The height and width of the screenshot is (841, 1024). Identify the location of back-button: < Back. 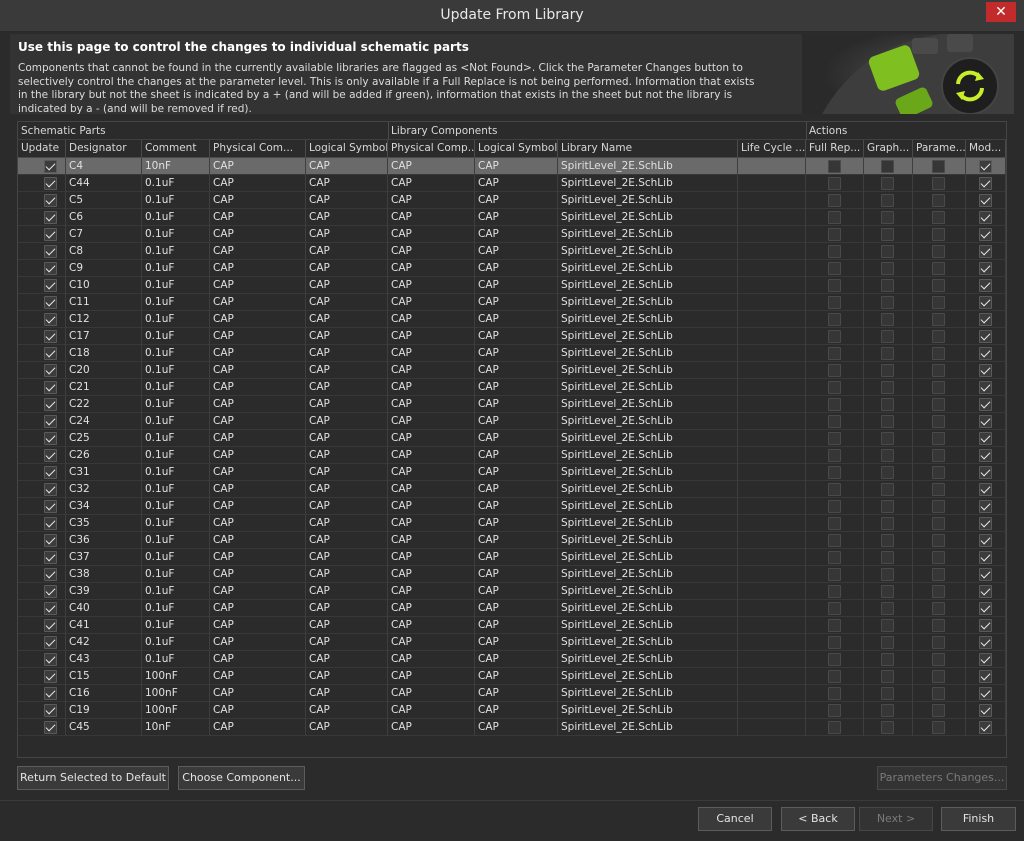
(818, 819).